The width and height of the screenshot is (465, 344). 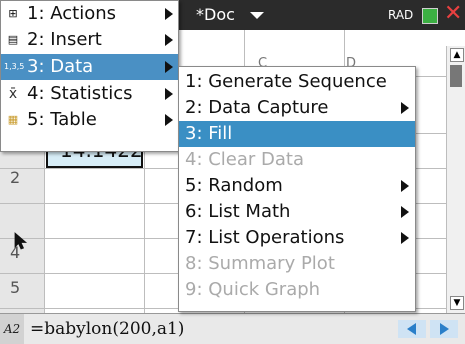 I want to click on submenu-item-random: 5: Random, so click(x=297, y=186).